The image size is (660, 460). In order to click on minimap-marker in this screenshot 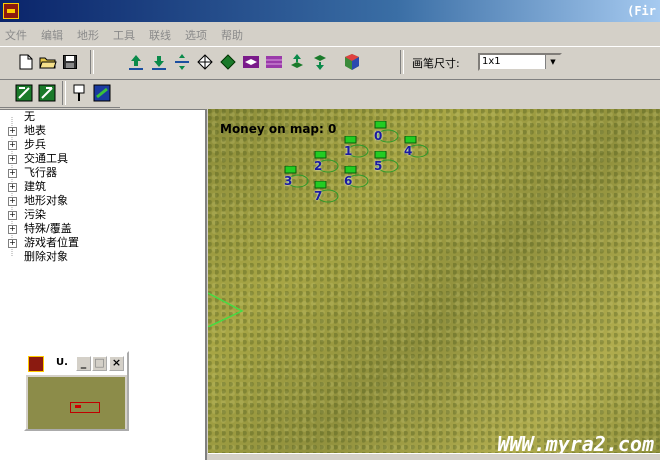, I will do `click(78, 406)`.